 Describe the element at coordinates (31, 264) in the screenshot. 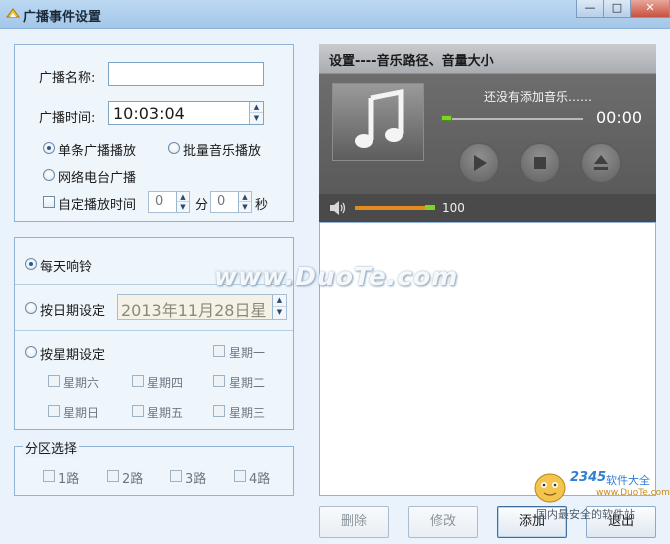

I see `daily-radio` at that location.